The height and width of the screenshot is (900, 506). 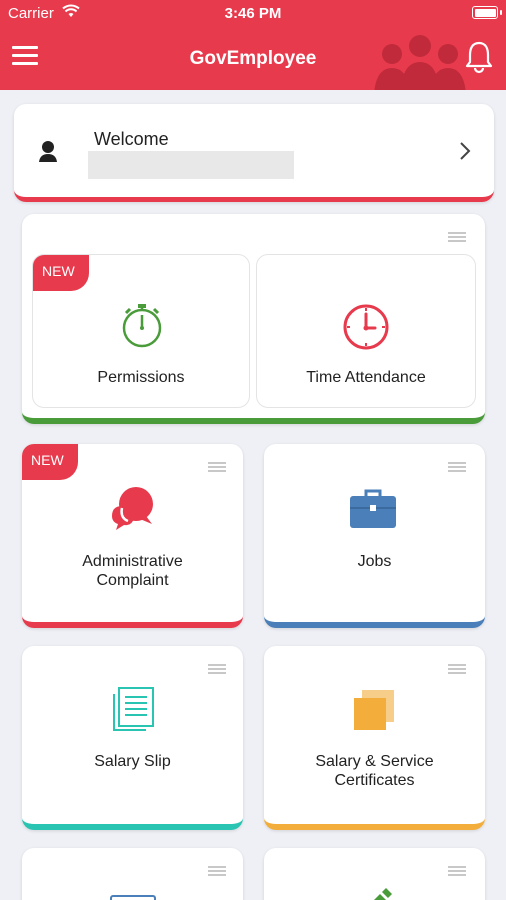 I want to click on time-attendance-label: Time Attendance, so click(x=366, y=377).